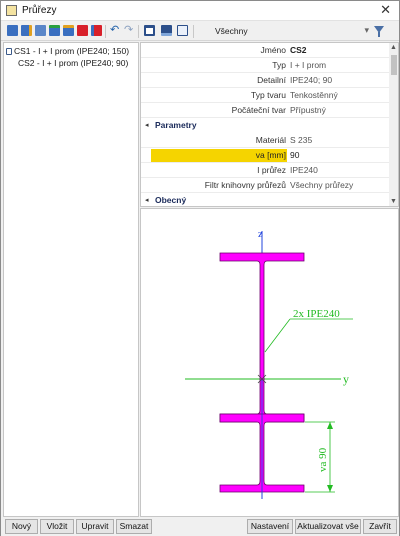 Image resolution: width=400 pixels, height=536 pixels. I want to click on prop-row-name: Jméno CS2, so click(265, 50).